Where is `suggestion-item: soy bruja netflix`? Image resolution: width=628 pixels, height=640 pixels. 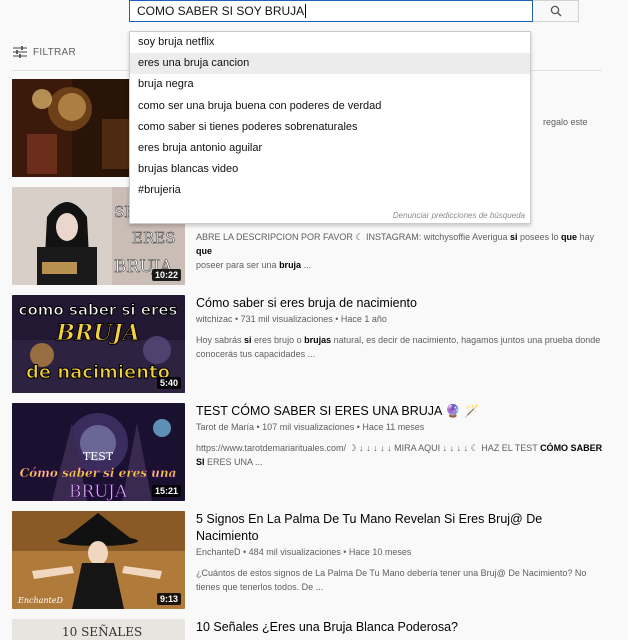
suggestion-item: soy bruja netflix is located at coordinates (330, 42).